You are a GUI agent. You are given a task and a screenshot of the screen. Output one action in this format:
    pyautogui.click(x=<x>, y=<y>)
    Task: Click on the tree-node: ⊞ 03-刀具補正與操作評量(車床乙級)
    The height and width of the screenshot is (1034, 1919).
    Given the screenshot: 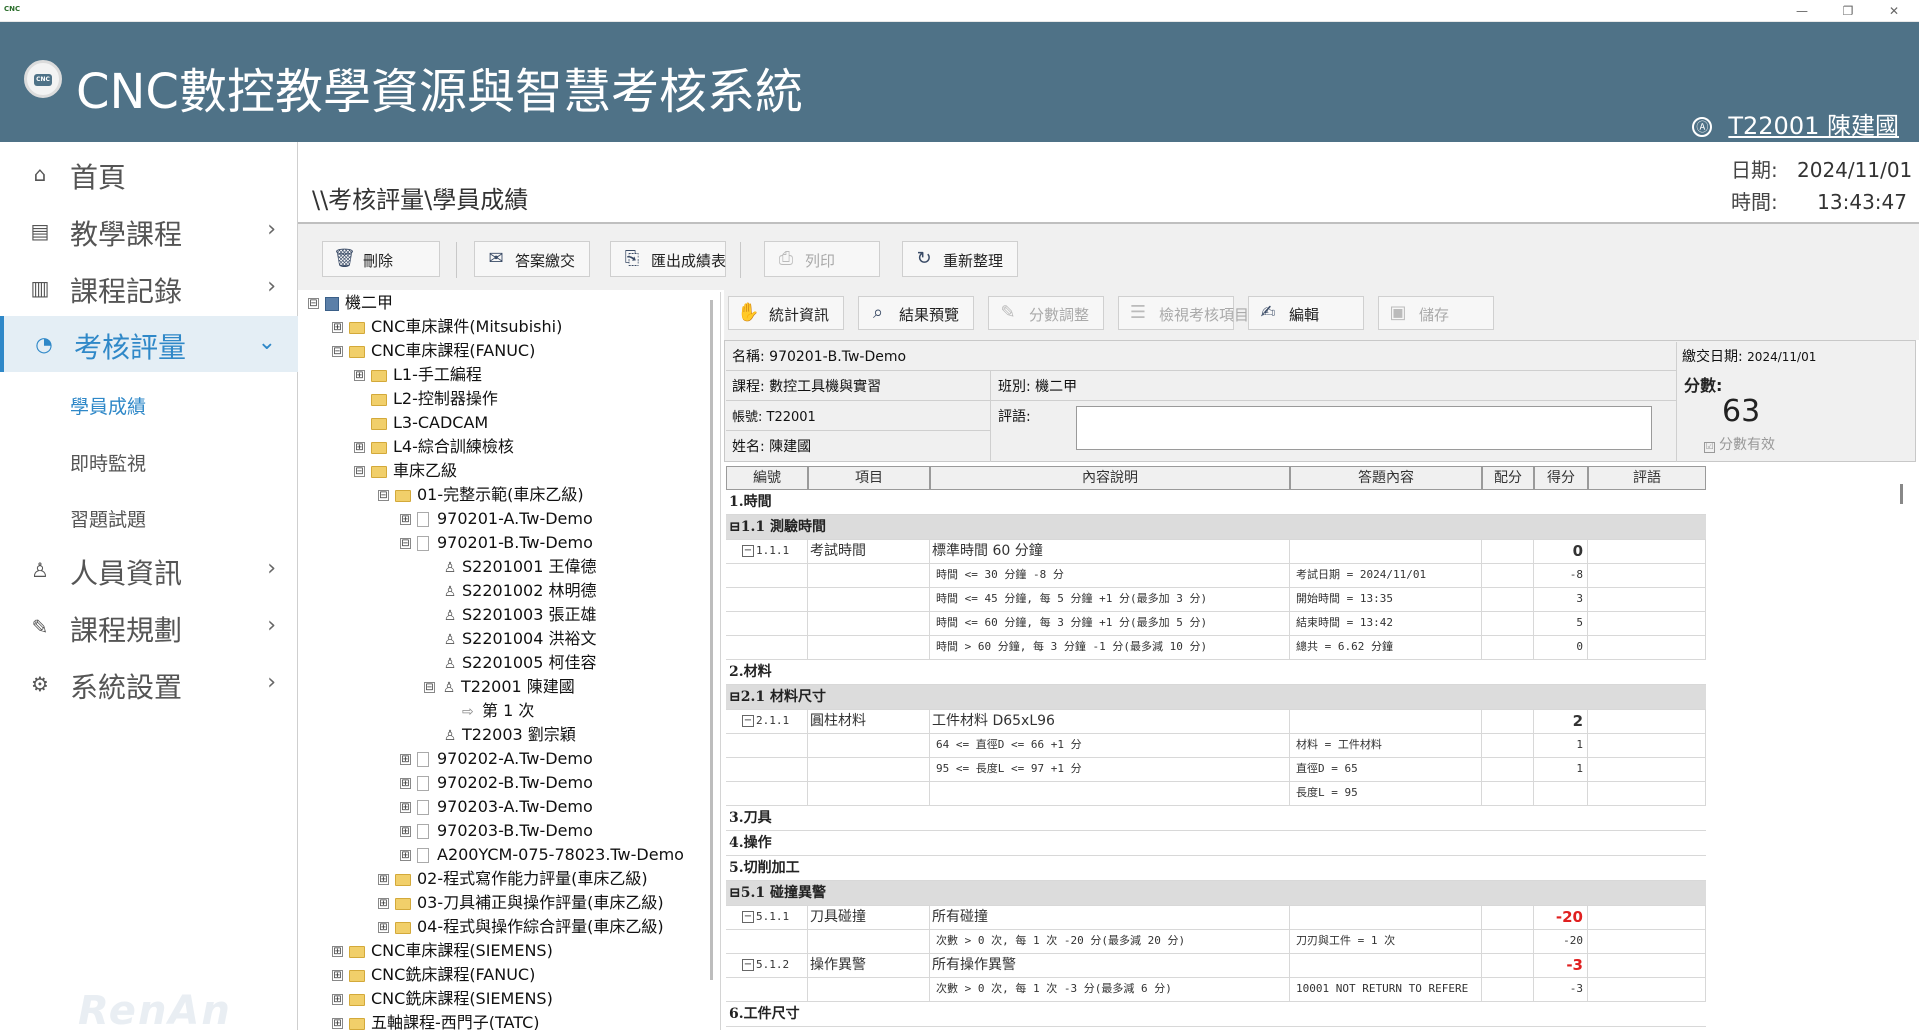 What is the action you would take?
    pyautogui.click(x=521, y=903)
    